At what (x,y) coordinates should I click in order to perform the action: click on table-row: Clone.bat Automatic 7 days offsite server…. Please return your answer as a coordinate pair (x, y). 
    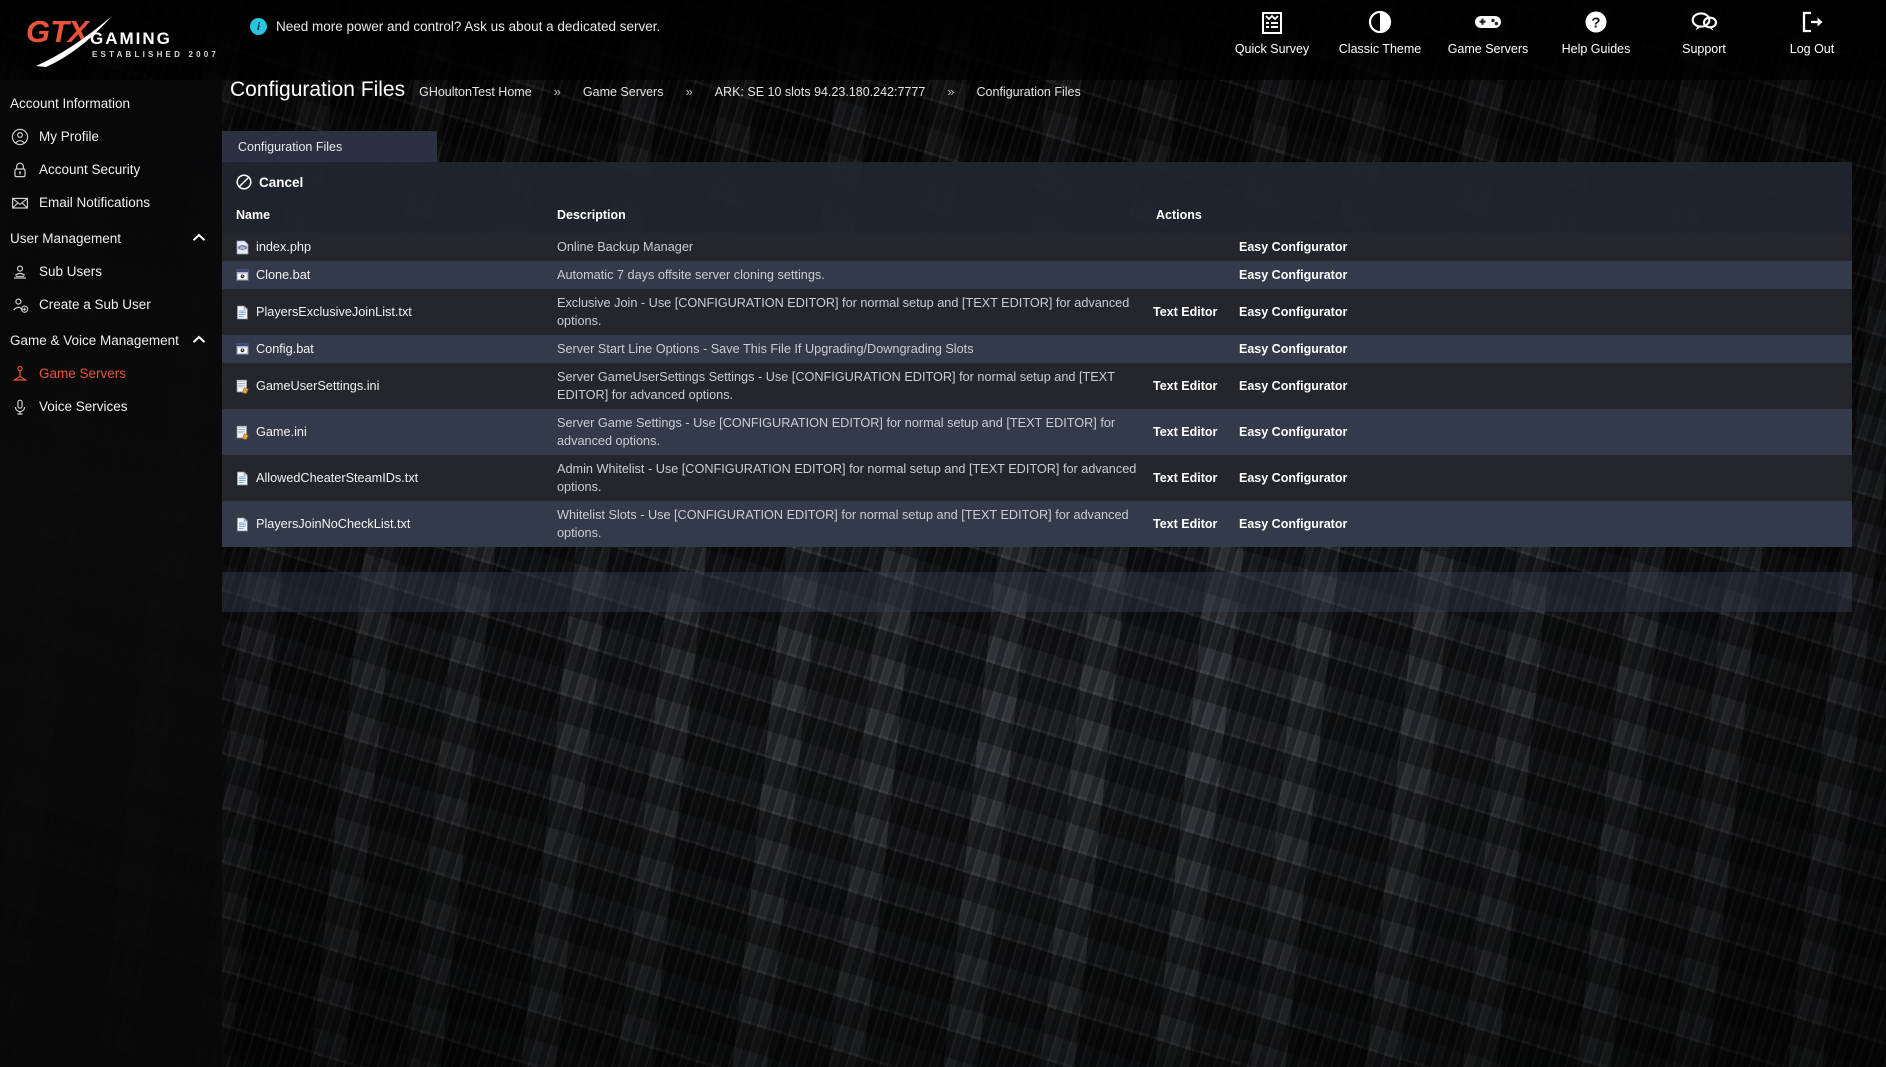
    Looking at the image, I should click on (1037, 275).